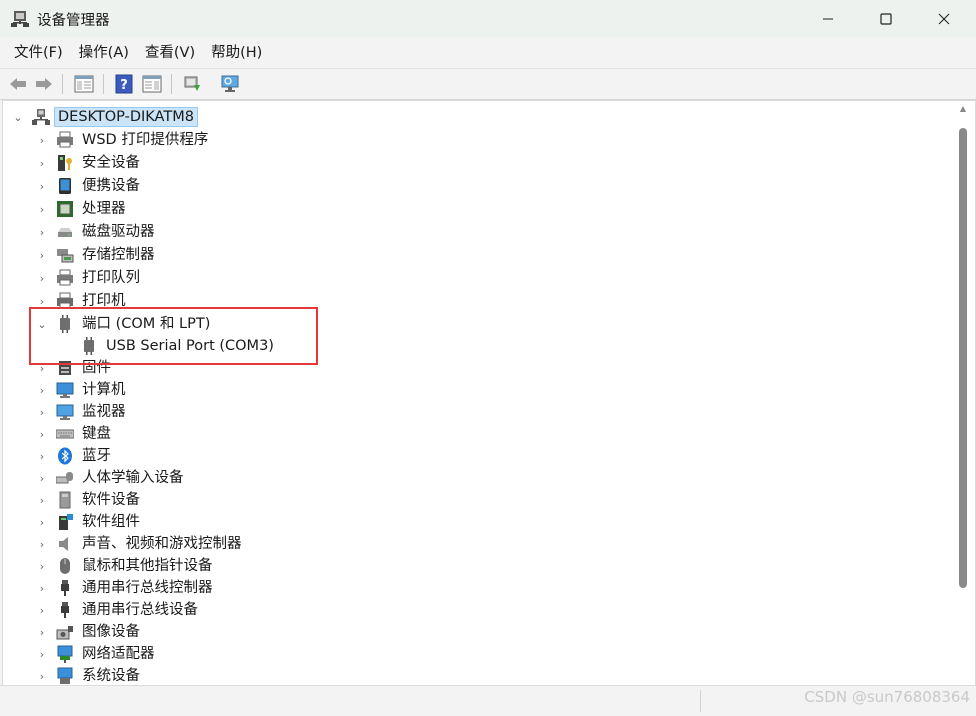 The image size is (976, 716). Describe the element at coordinates (236, 53) in the screenshot. I see `menu-help: 帮助(H)` at that location.